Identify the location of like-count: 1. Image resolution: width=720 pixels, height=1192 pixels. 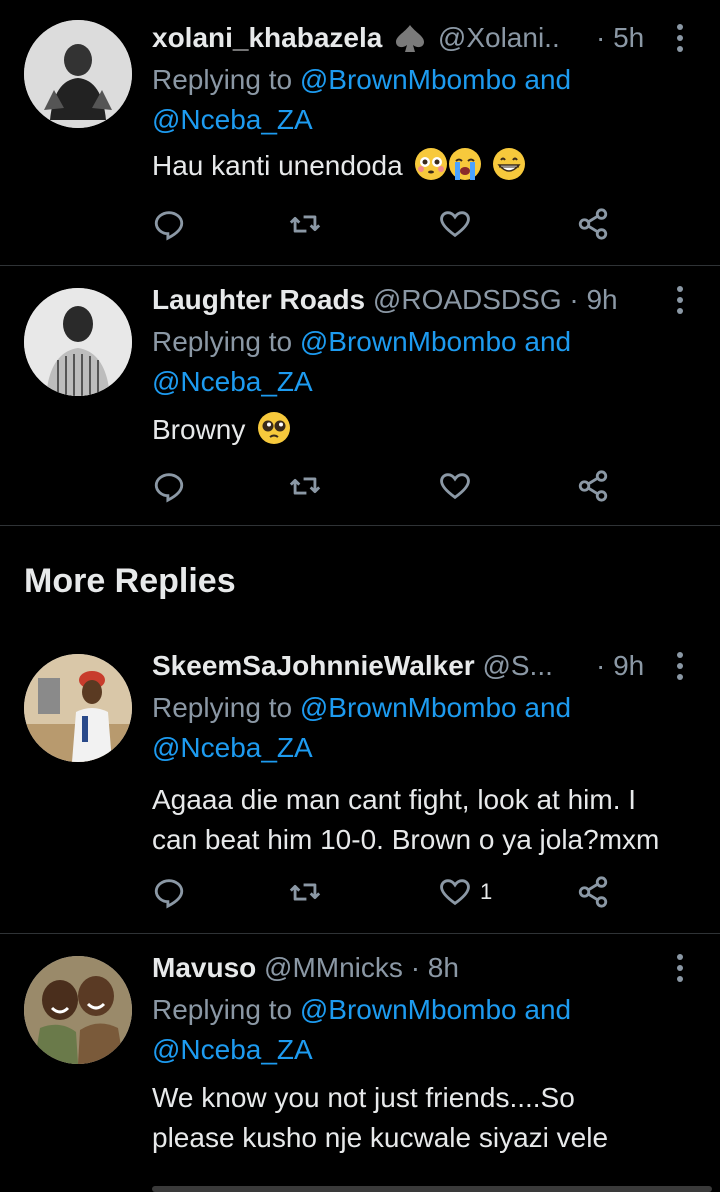
(486, 891).